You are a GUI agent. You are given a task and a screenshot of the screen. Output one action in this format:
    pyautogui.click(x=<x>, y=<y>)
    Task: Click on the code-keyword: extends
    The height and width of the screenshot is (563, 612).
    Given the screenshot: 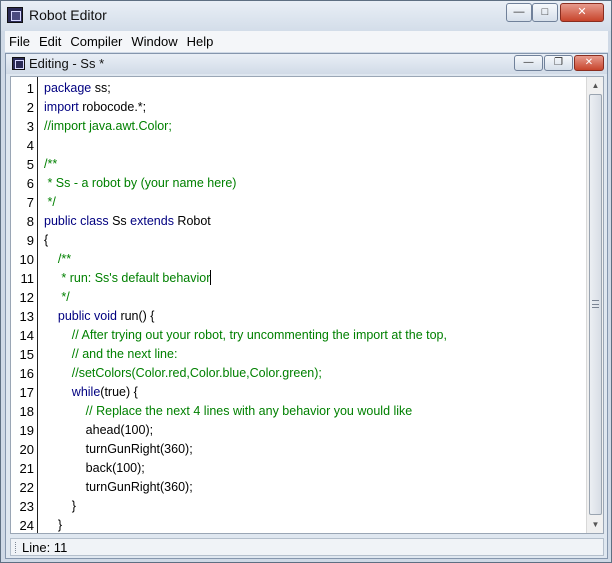 What is the action you would take?
    pyautogui.click(x=152, y=221)
    